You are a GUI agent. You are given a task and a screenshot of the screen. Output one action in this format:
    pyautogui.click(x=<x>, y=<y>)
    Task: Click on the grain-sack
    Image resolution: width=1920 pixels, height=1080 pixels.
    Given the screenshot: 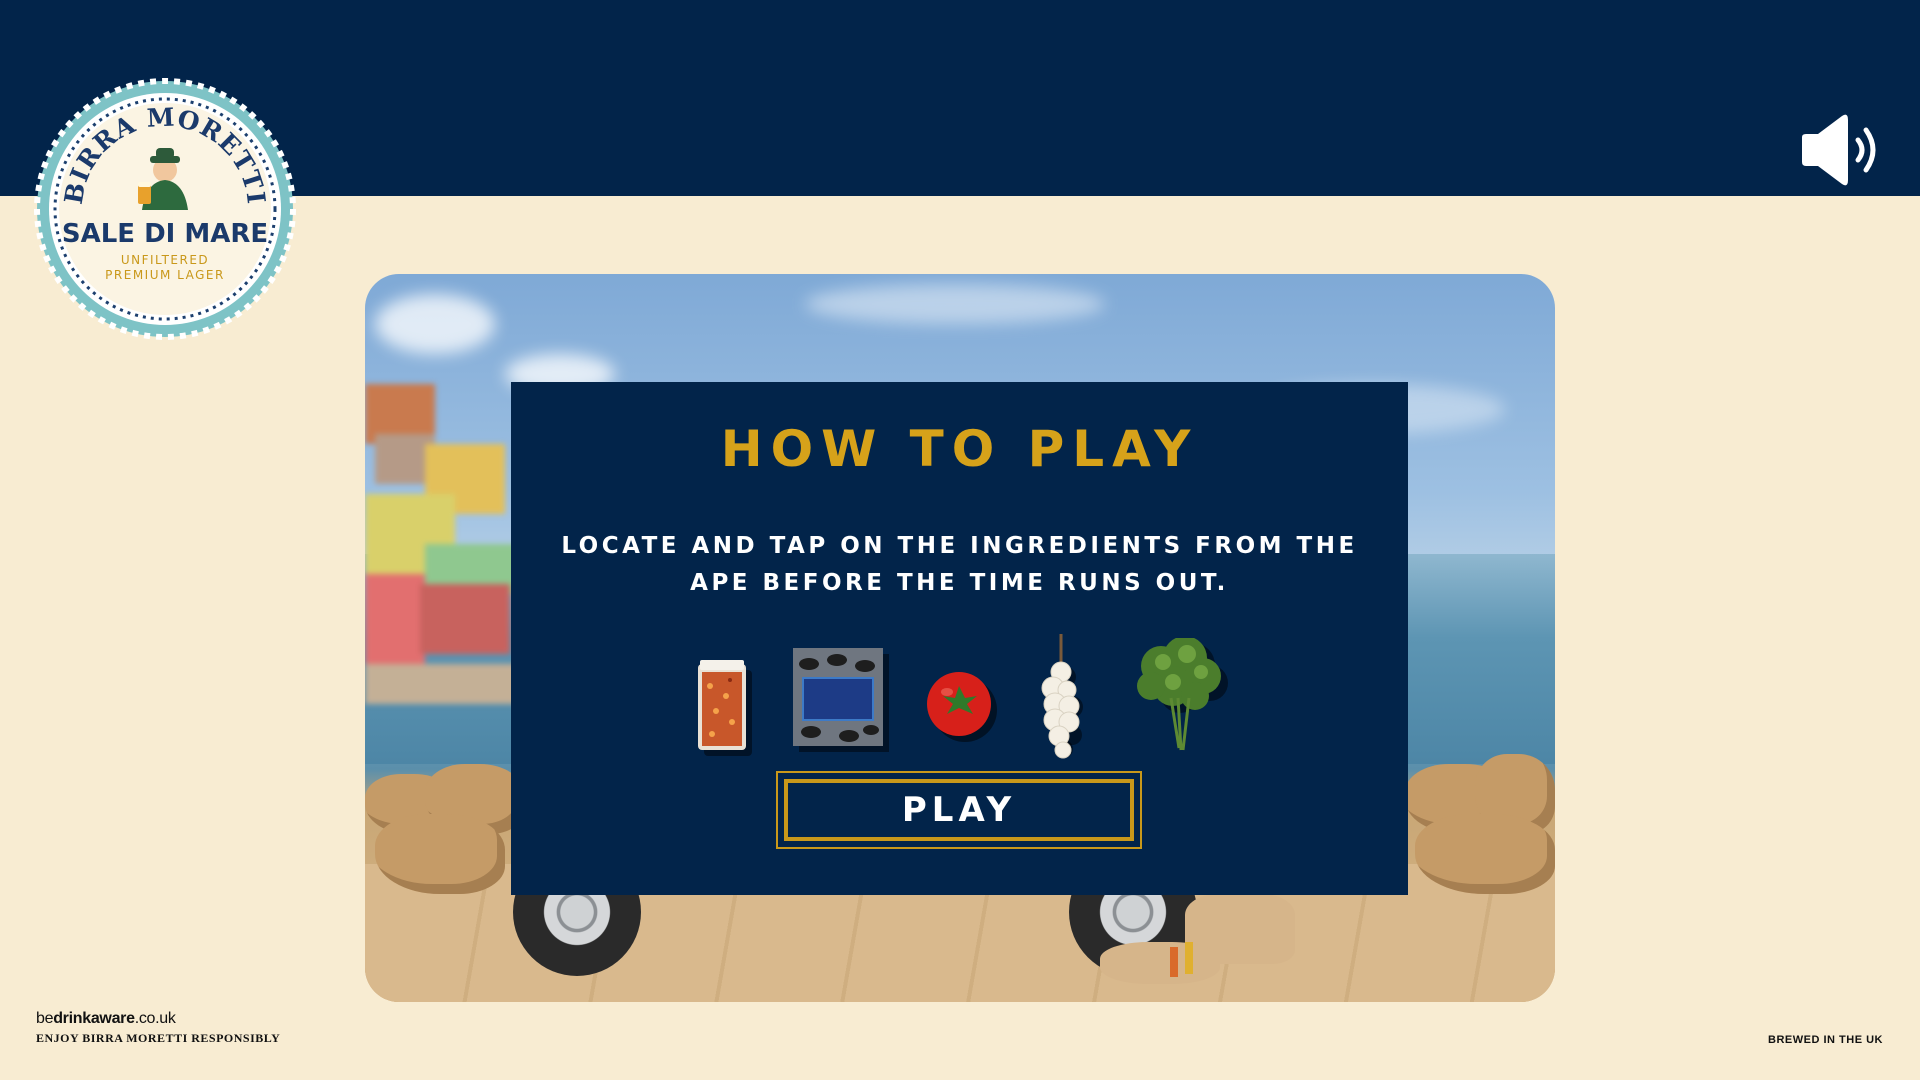 What is the action you would take?
    pyautogui.click(x=1160, y=963)
    